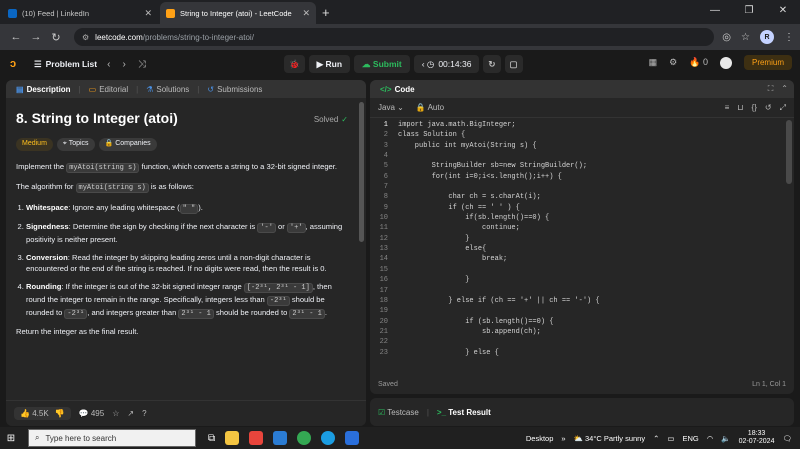 The width and height of the screenshot is (800, 449). What do you see at coordinates (653, 62) in the screenshot?
I see `layout-icon: ▦` at bounding box center [653, 62].